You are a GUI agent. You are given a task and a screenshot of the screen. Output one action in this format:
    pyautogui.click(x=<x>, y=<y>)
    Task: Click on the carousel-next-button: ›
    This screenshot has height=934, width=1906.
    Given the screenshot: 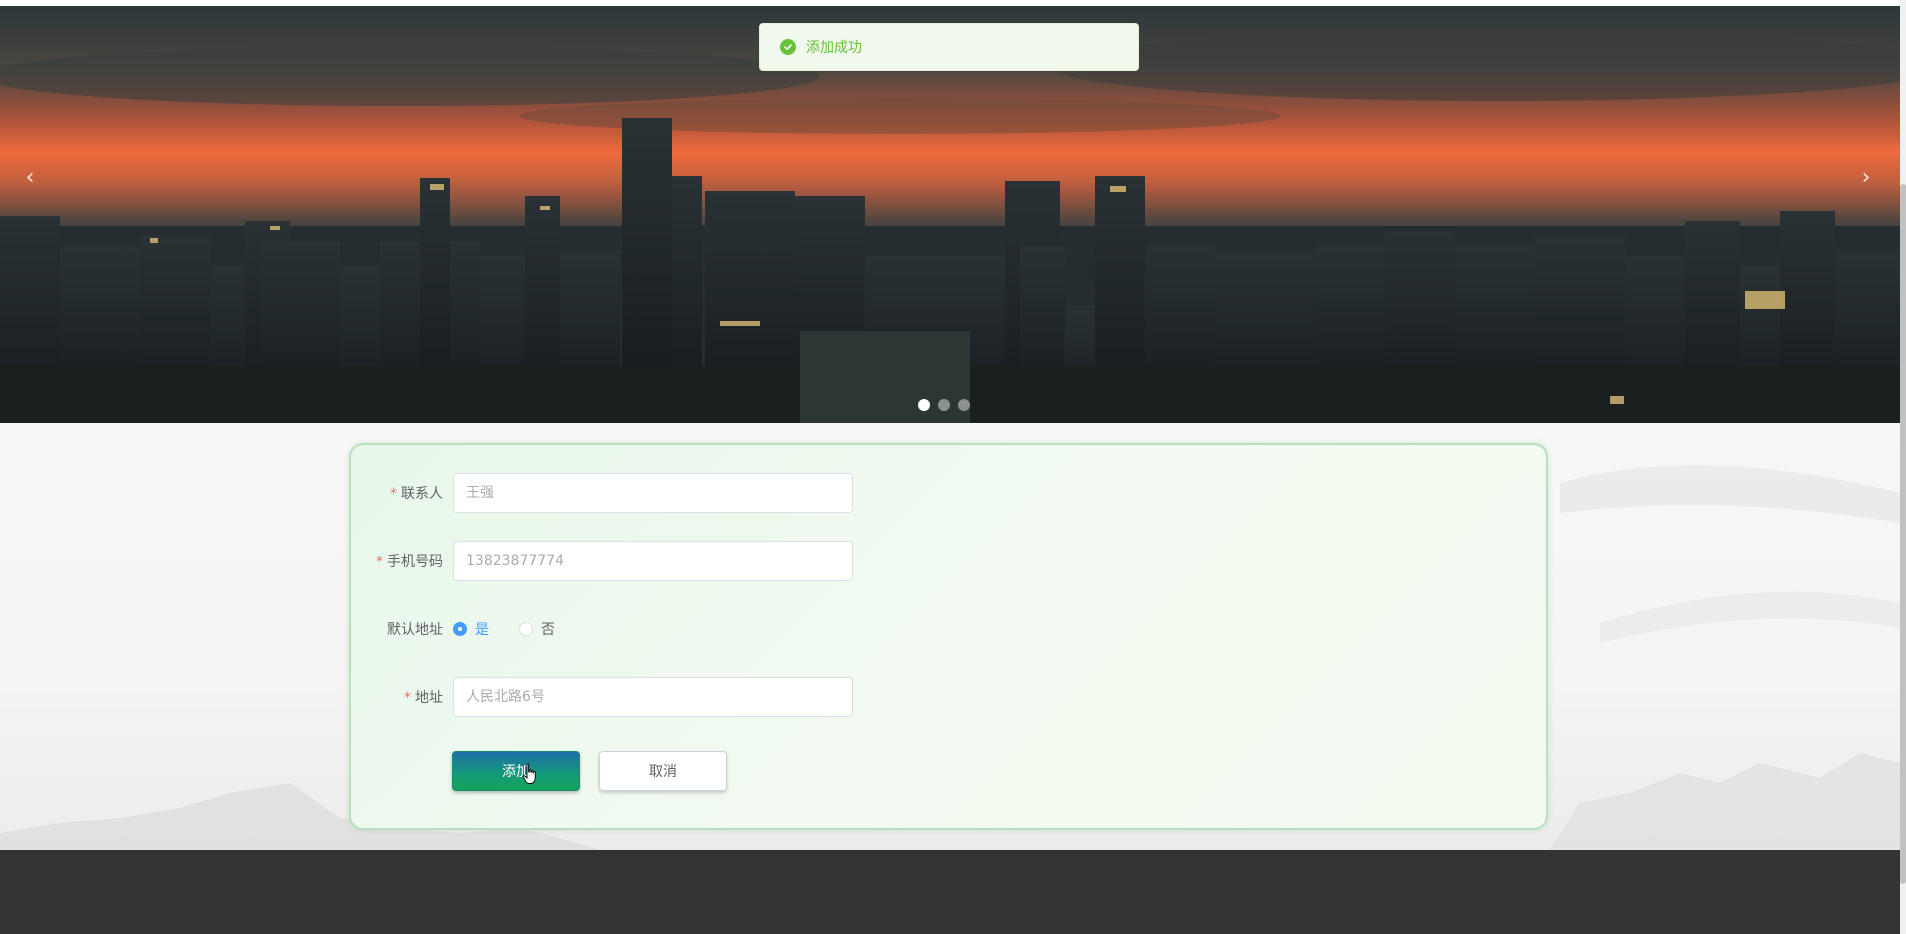 What is the action you would take?
    pyautogui.click(x=1866, y=178)
    